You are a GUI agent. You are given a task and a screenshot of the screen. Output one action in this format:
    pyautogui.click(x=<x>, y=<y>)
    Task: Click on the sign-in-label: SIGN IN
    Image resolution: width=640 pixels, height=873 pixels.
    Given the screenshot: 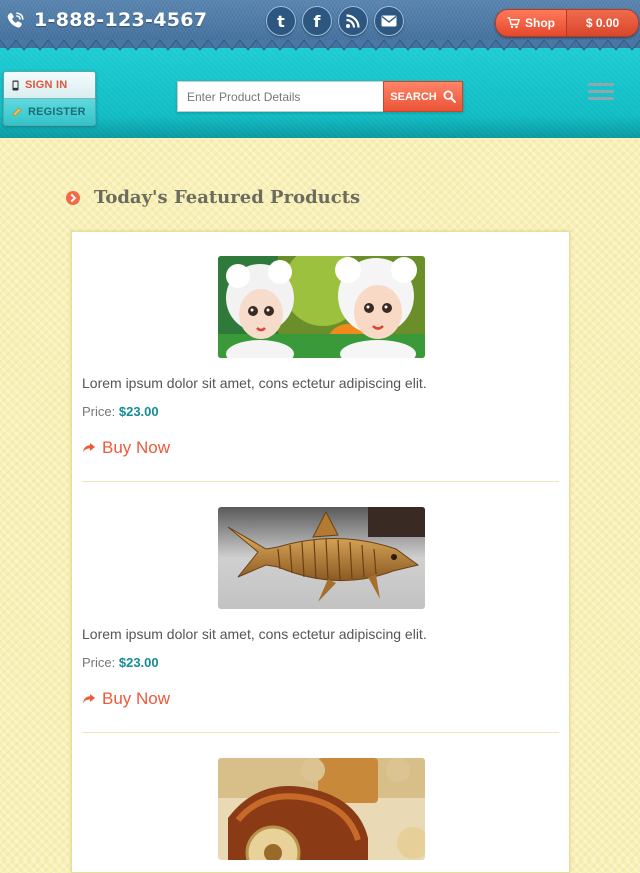 What is the action you would take?
    pyautogui.click(x=46, y=85)
    